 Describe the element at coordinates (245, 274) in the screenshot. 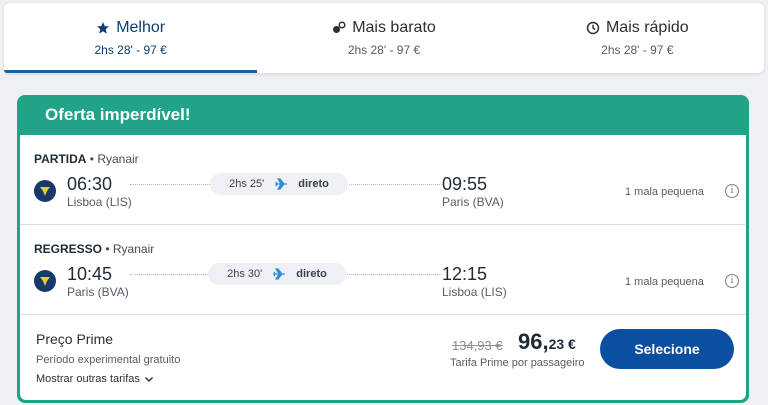

I see `flight-duration: 2hs 30'` at that location.